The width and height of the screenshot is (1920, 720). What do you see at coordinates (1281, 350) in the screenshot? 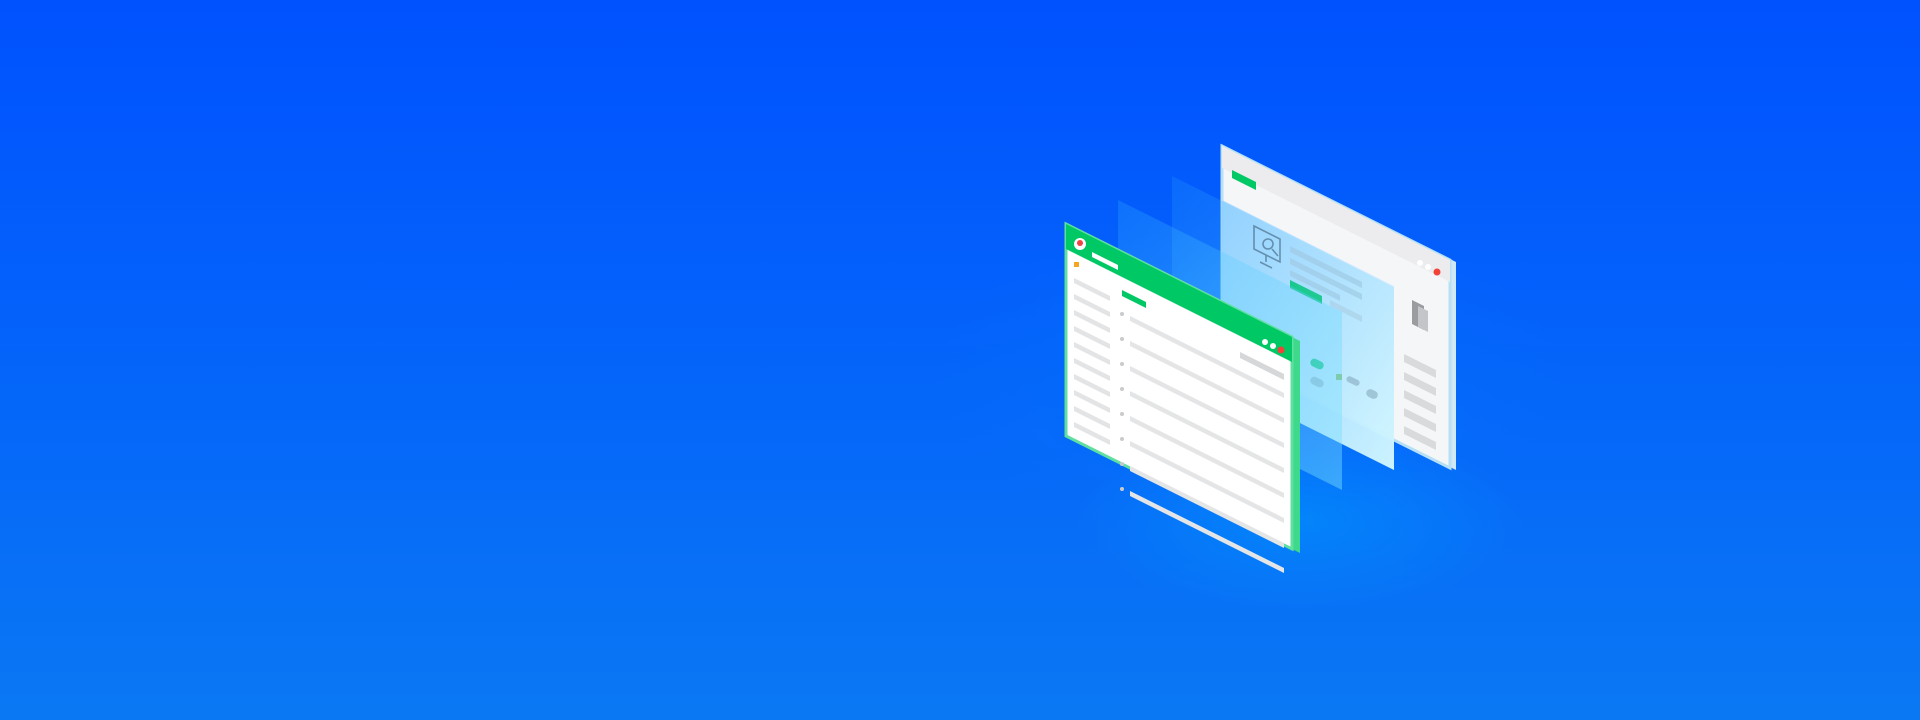
I see `front-window-close-icon` at bounding box center [1281, 350].